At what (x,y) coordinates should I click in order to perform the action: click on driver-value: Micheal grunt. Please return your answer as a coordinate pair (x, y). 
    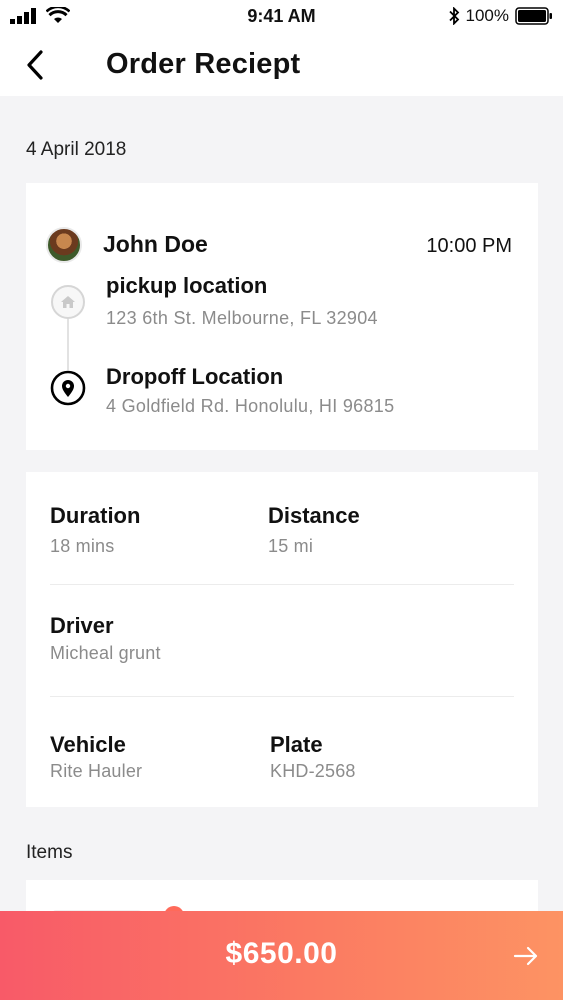
    Looking at the image, I should click on (105, 653).